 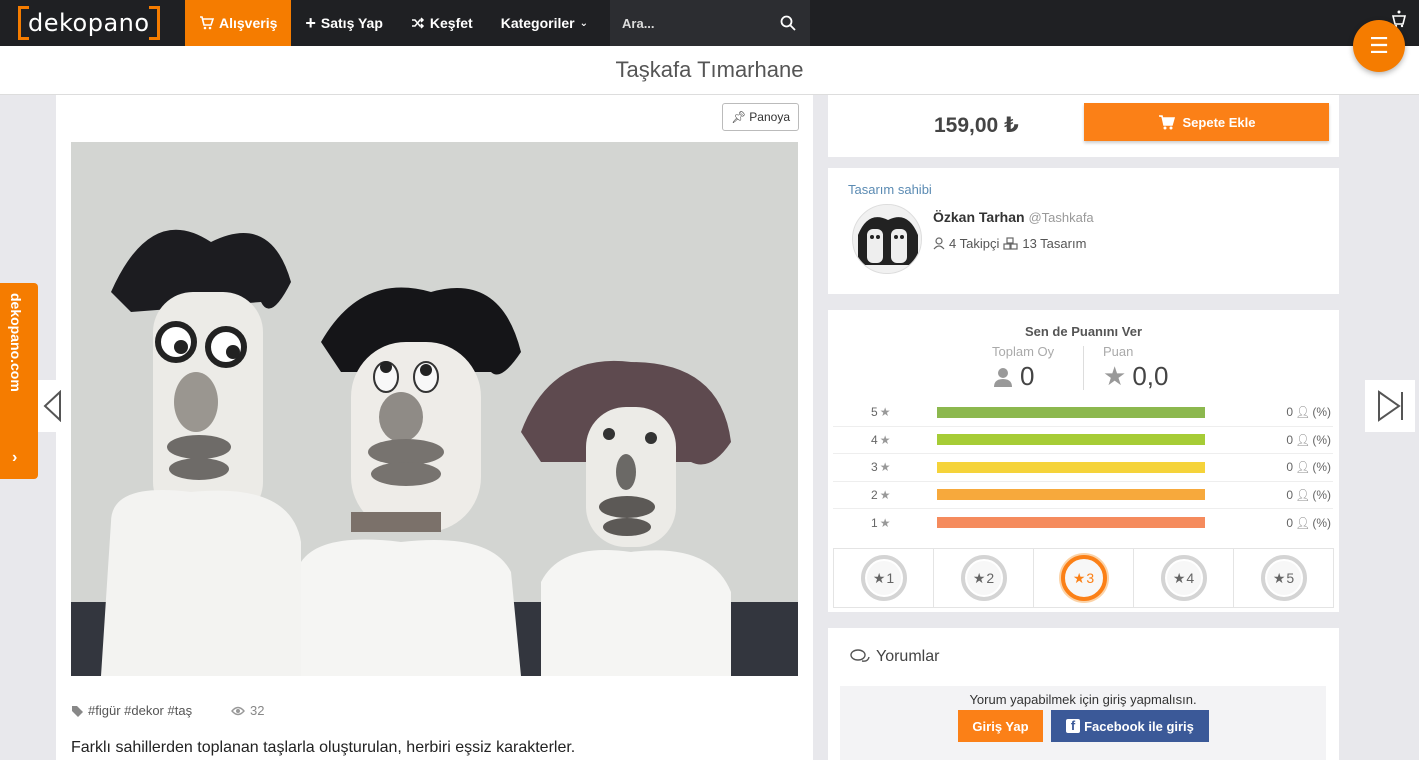 I want to click on rating-bar-row: 1 ★ 0 👤︎ (%), so click(x=1083, y=523).